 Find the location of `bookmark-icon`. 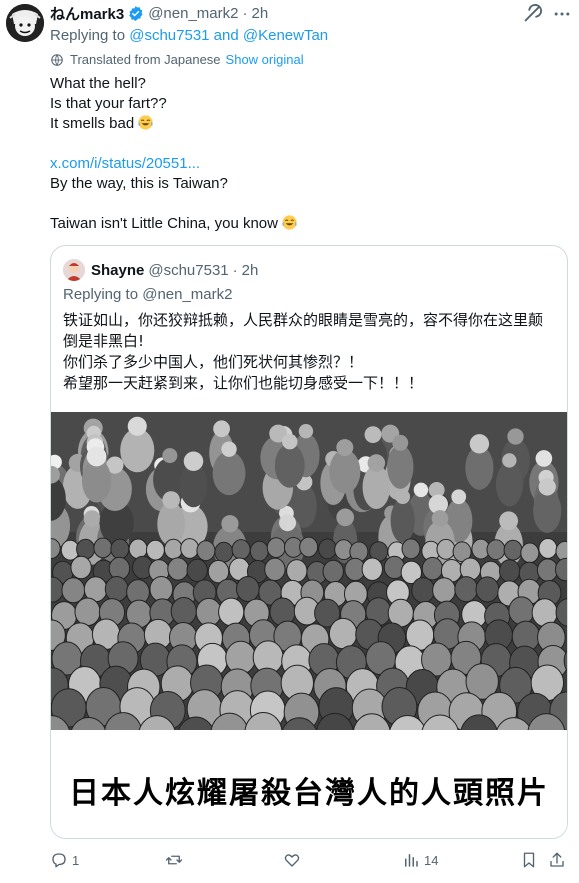

bookmark-icon is located at coordinates (529, 860).